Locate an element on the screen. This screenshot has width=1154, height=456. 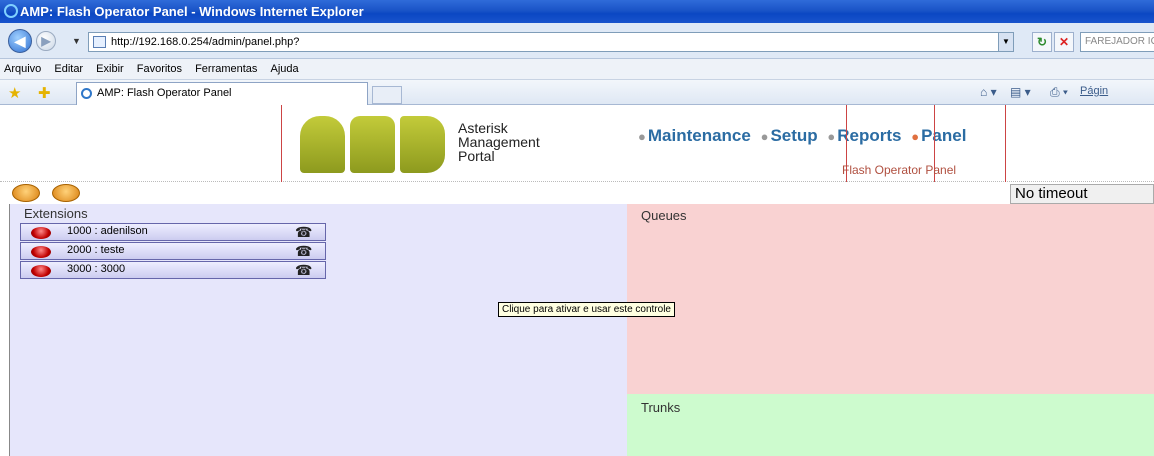
menu-editar: Editar is located at coordinates (68, 69).